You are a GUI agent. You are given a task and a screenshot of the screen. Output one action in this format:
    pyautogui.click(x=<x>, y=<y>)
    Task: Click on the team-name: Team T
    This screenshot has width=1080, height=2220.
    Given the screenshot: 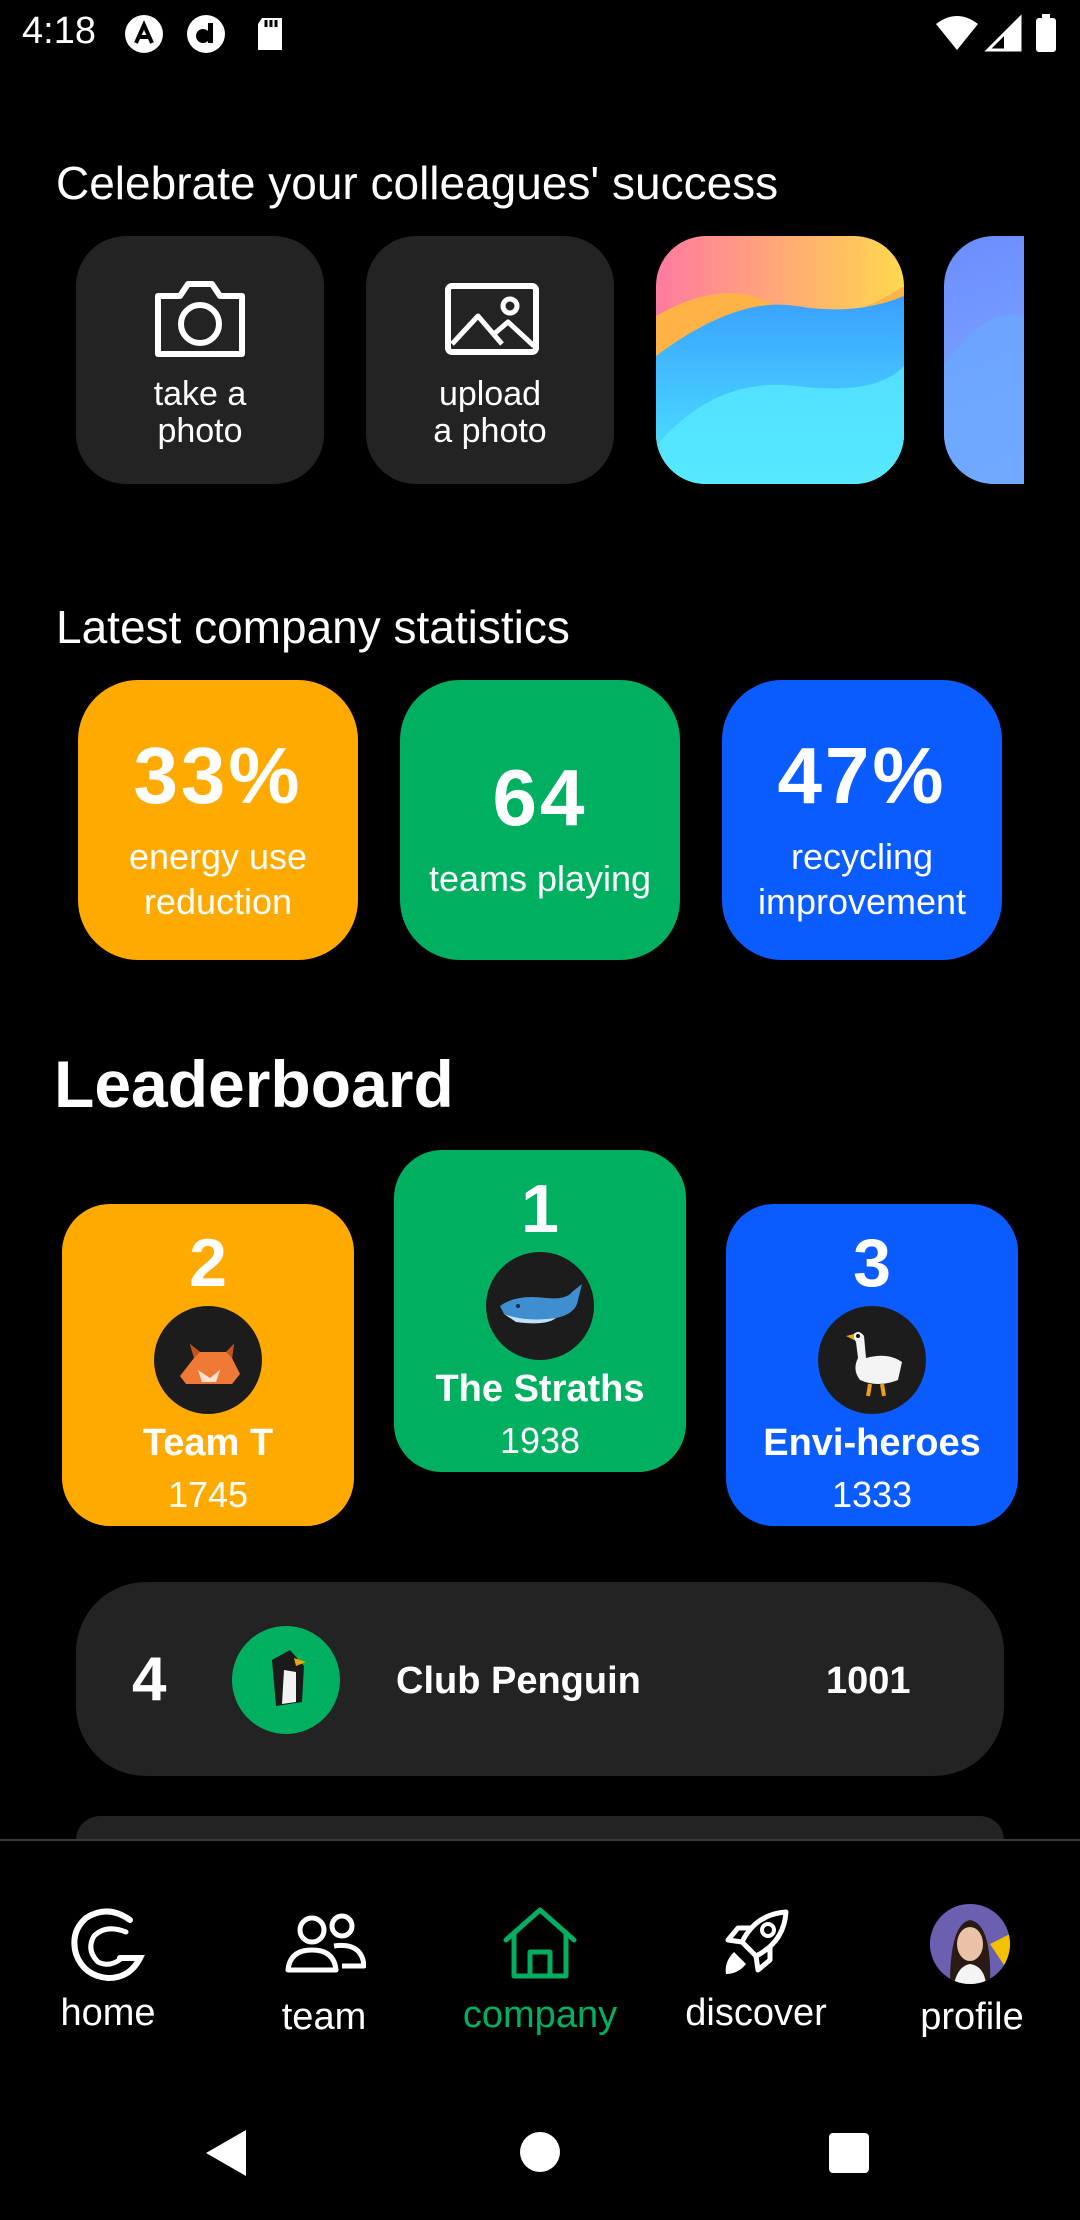 What is the action you would take?
    pyautogui.click(x=208, y=1443)
    